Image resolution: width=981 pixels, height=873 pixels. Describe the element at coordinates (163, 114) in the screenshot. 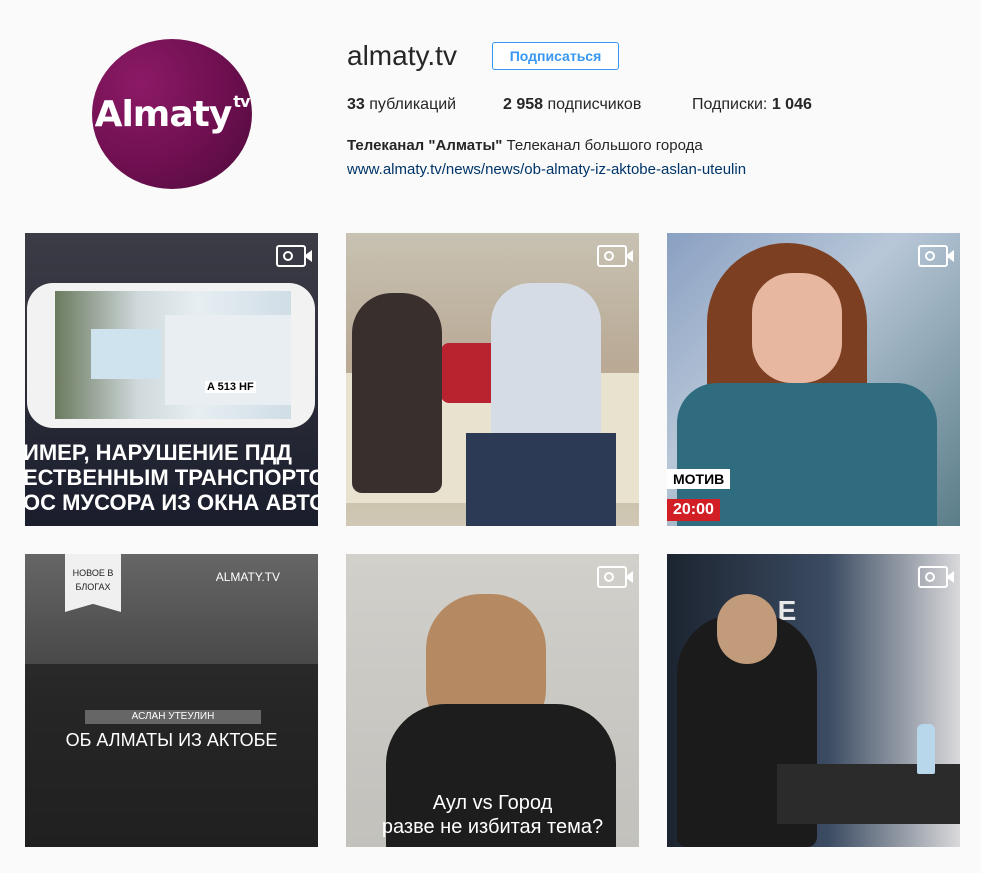

I see `avatar-logo-text: Almaty` at that location.